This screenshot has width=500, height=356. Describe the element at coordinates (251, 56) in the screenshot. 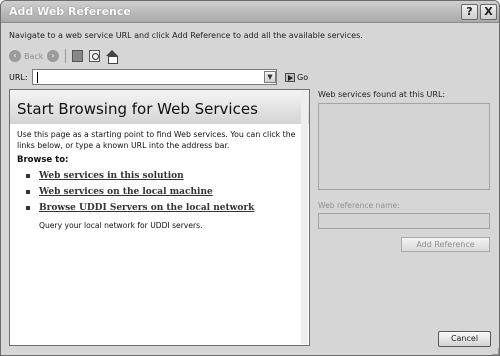

I see `browser-toolbar: ‹ Back ›` at that location.